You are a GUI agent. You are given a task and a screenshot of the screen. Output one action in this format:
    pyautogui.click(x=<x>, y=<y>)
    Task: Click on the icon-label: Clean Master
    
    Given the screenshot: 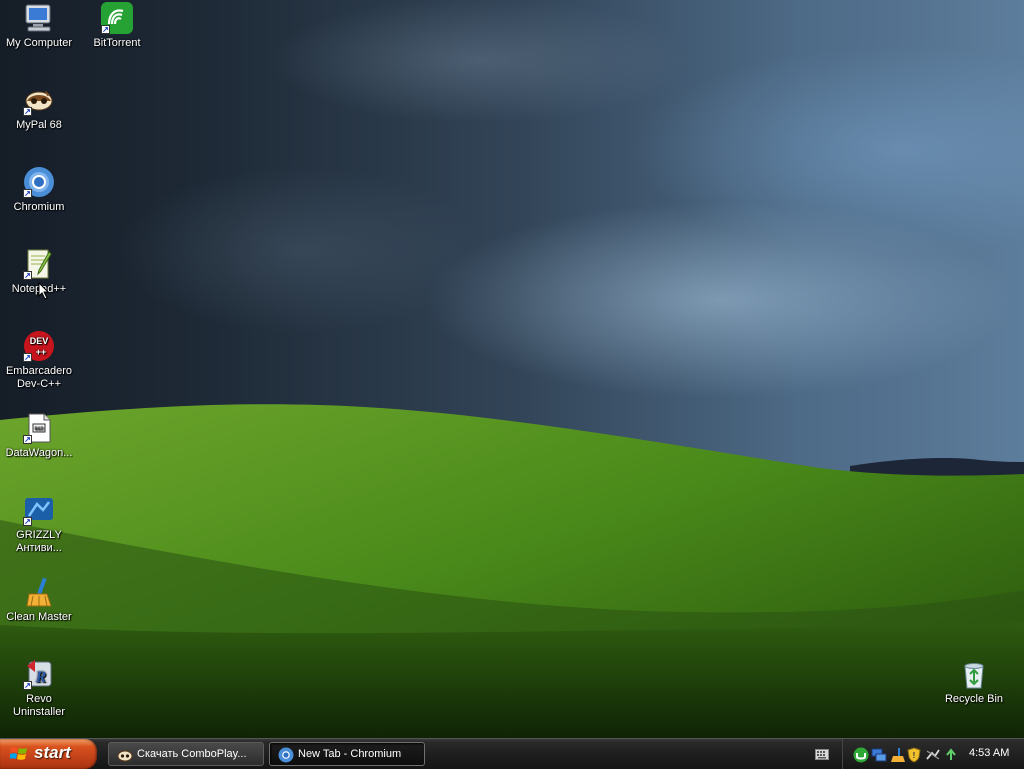 What is the action you would take?
    pyautogui.click(x=39, y=617)
    